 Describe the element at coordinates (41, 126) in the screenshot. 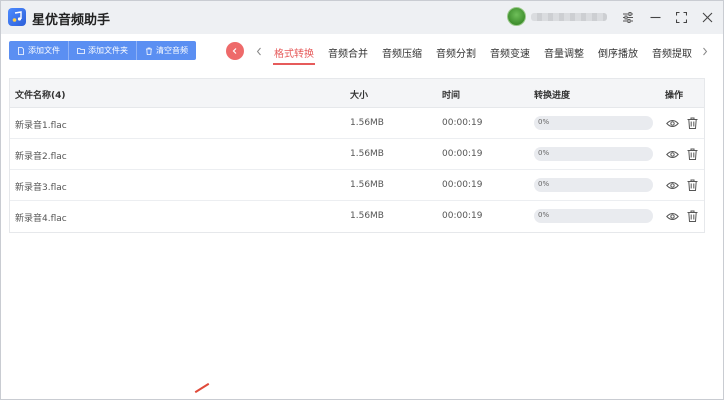

I see `file-name: 新录音1.flac` at that location.